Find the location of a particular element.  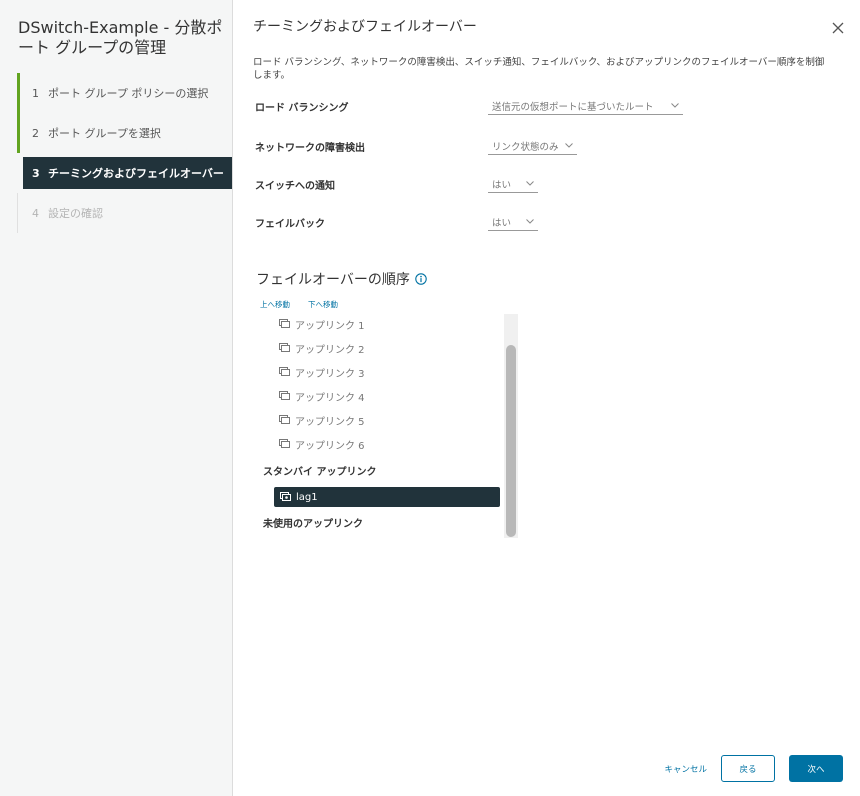

move-links: 上へ移動 下へ移動 is located at coordinates (299, 304).